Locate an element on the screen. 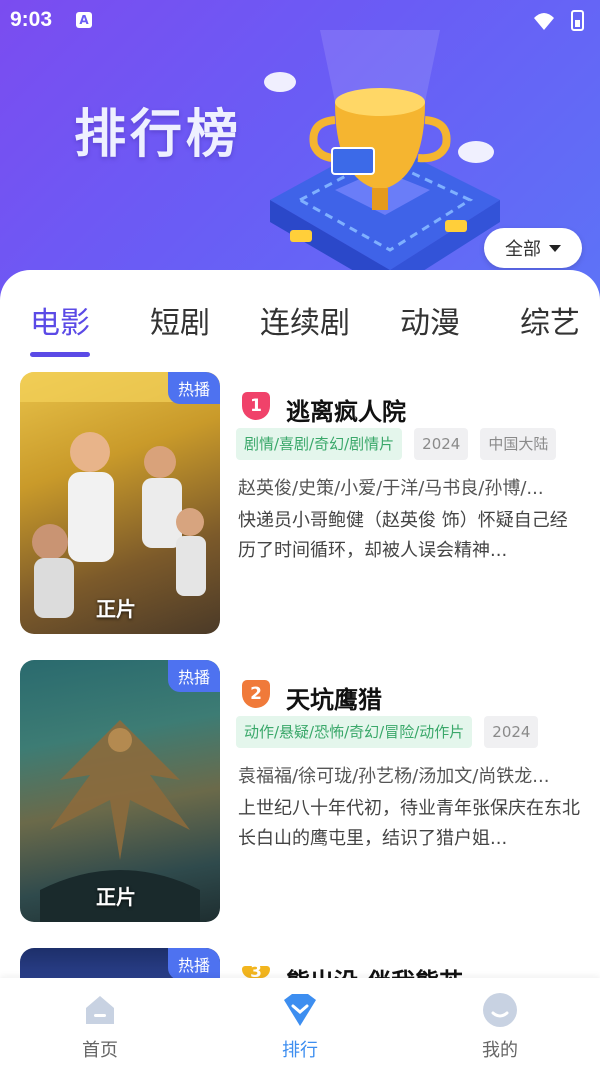  region-chip: 中国大陆 is located at coordinates (518, 444).